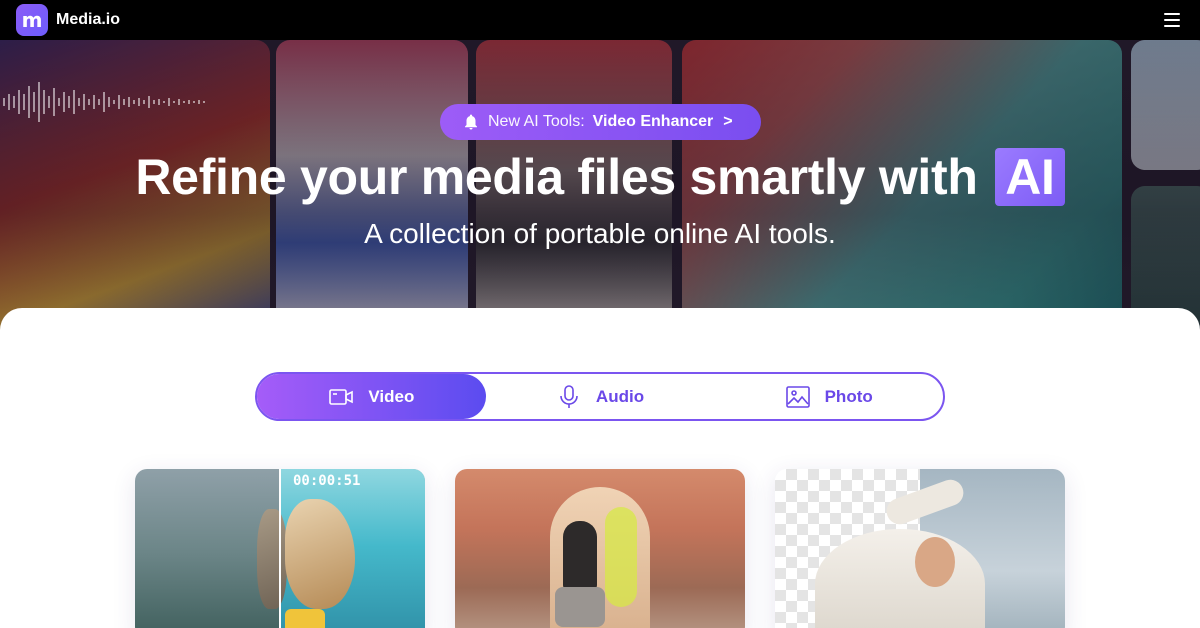  What do you see at coordinates (391, 396) in the screenshot?
I see `tab-video-label: Video` at bounding box center [391, 396].